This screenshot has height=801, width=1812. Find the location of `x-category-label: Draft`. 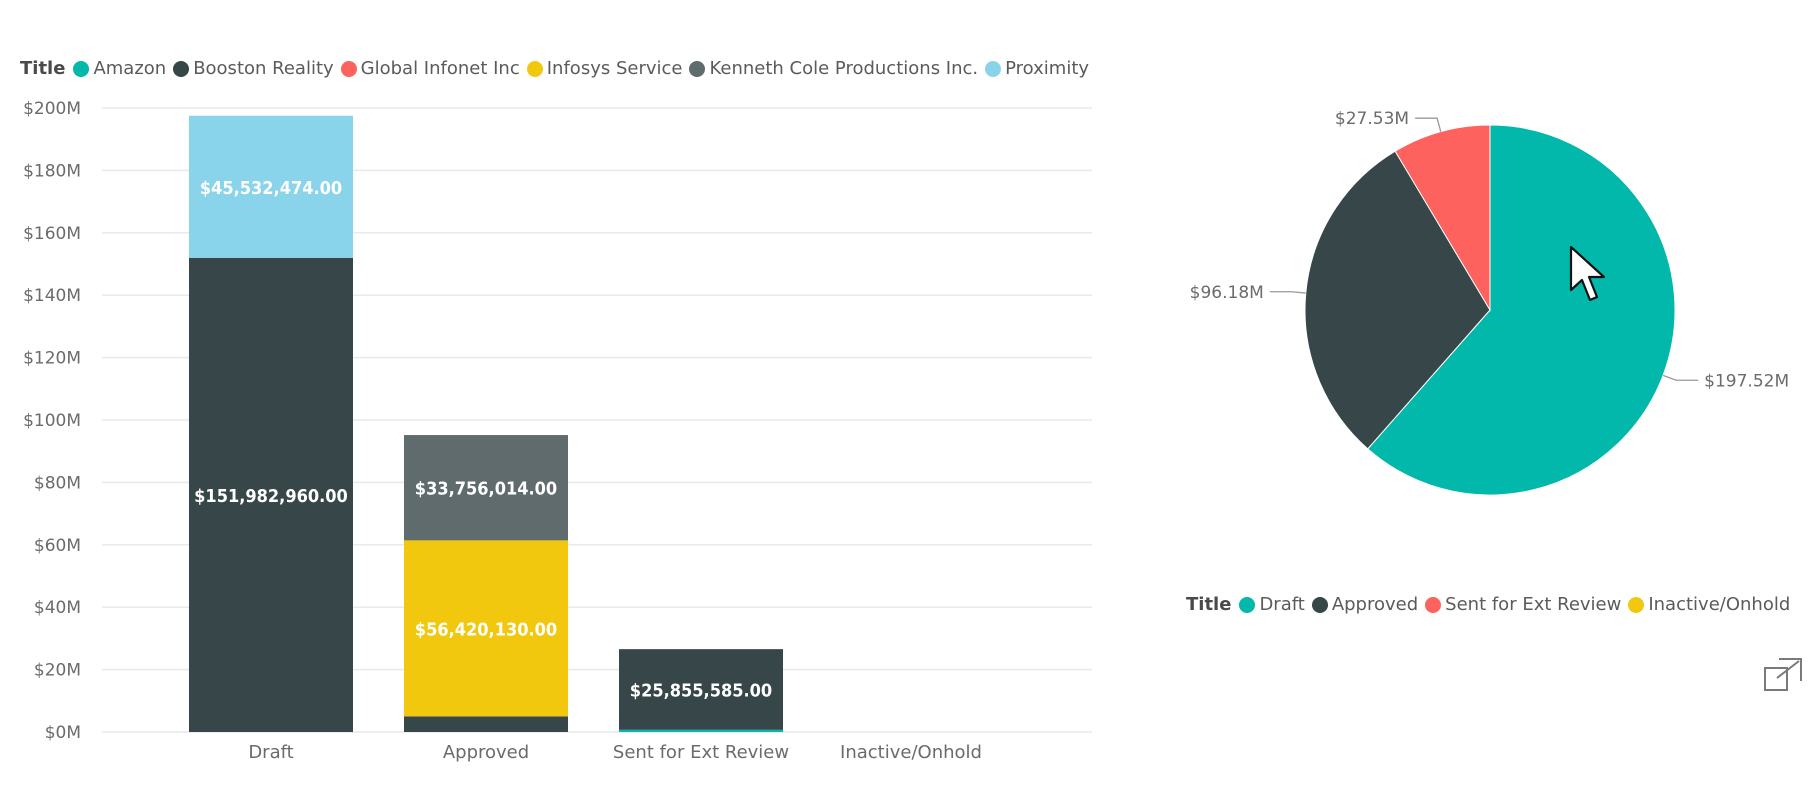

x-category-label: Draft is located at coordinates (270, 752).